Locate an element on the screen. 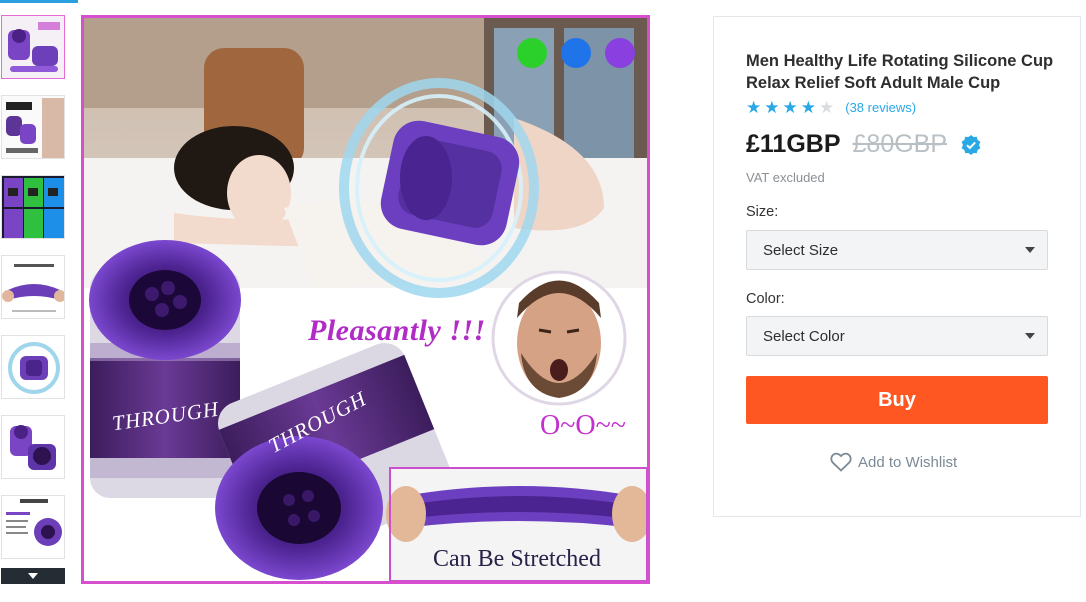  size-select: Select Size is located at coordinates (897, 250).